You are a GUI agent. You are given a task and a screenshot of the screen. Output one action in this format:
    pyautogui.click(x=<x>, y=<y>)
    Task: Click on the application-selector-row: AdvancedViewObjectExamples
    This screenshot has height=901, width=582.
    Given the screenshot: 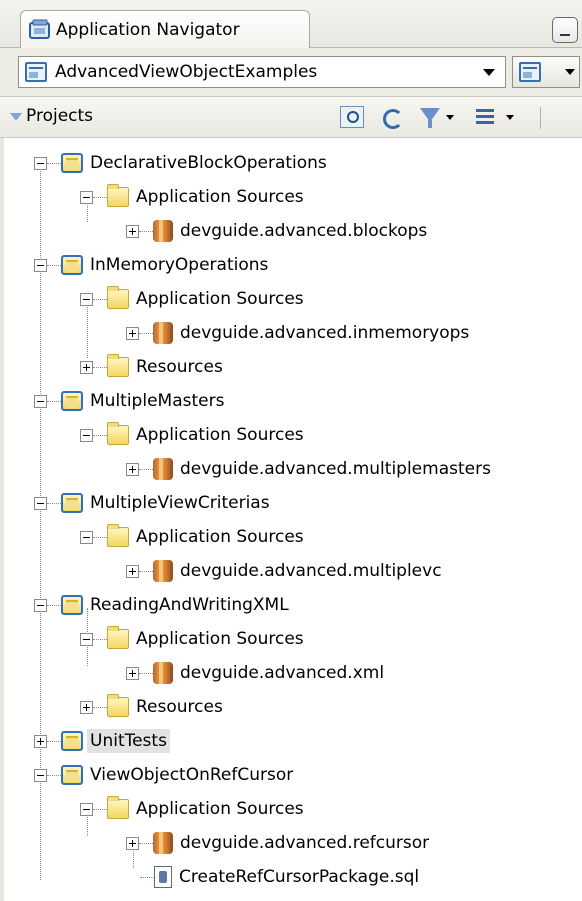 What is the action you would take?
    pyautogui.click(x=291, y=72)
    